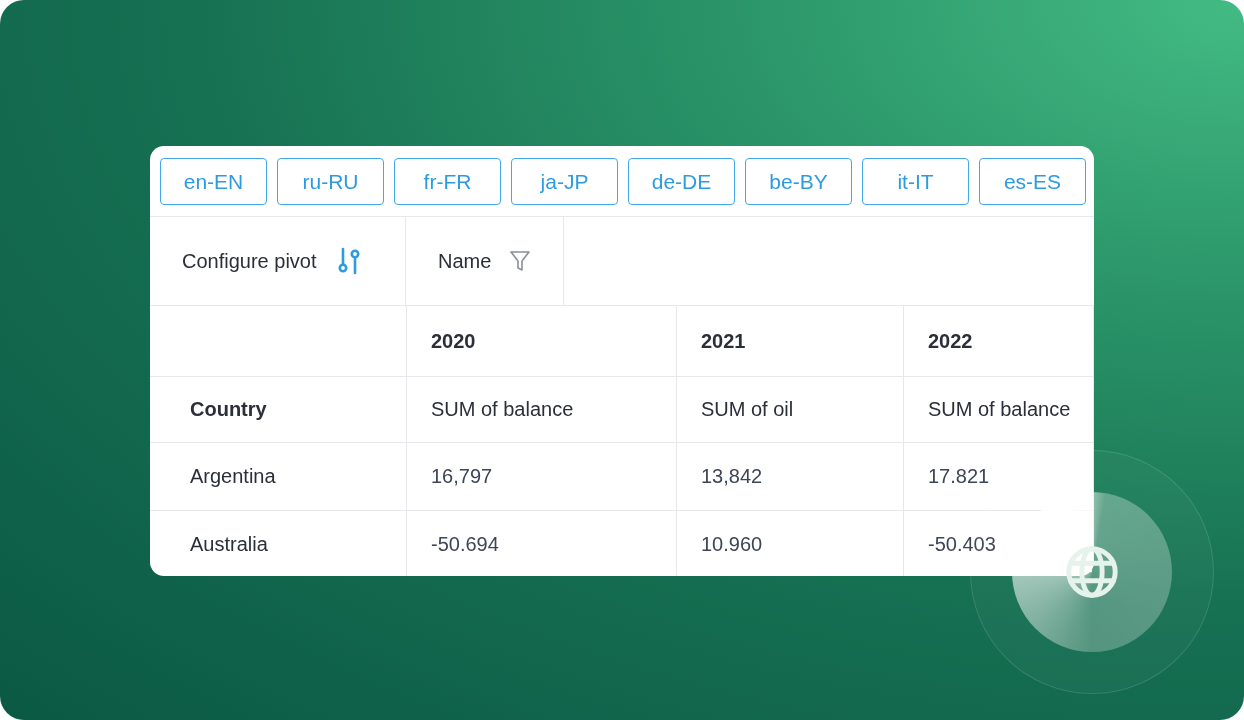 The image size is (1244, 720). What do you see at coordinates (959, 476) in the screenshot?
I see `table-cell: 17.821` at bounding box center [959, 476].